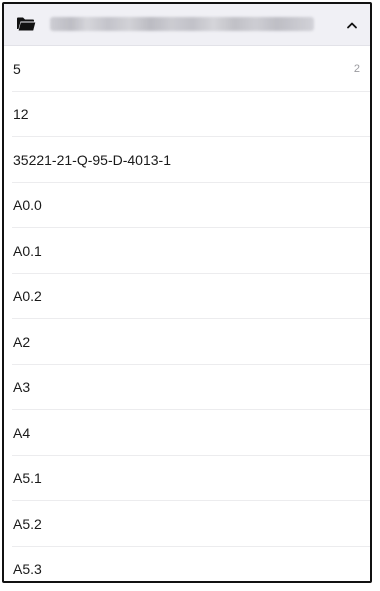 The height and width of the screenshot is (591, 380). What do you see at coordinates (26, 24) in the screenshot?
I see `folder-icon` at bounding box center [26, 24].